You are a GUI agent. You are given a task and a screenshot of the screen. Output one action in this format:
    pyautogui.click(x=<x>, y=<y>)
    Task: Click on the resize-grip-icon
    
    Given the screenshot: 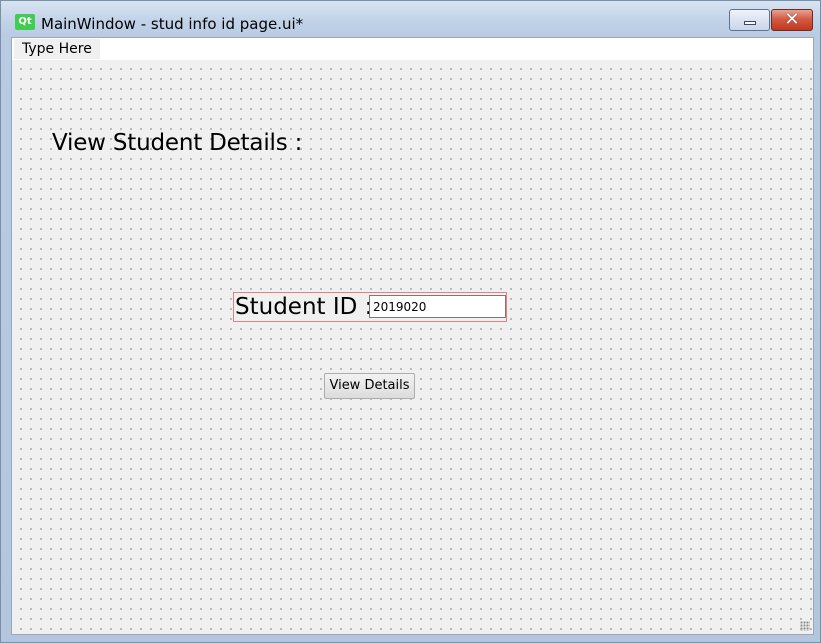 What is the action you would take?
    pyautogui.click(x=805, y=626)
    